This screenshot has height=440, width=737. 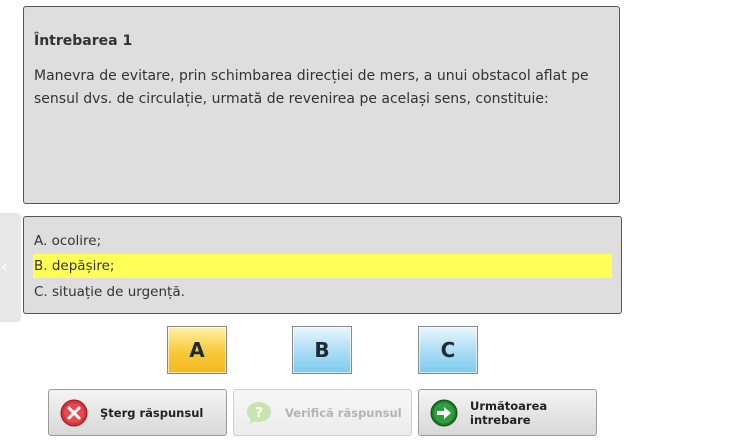 I want to click on answer-option-b: B. depășire;, so click(x=322, y=266).